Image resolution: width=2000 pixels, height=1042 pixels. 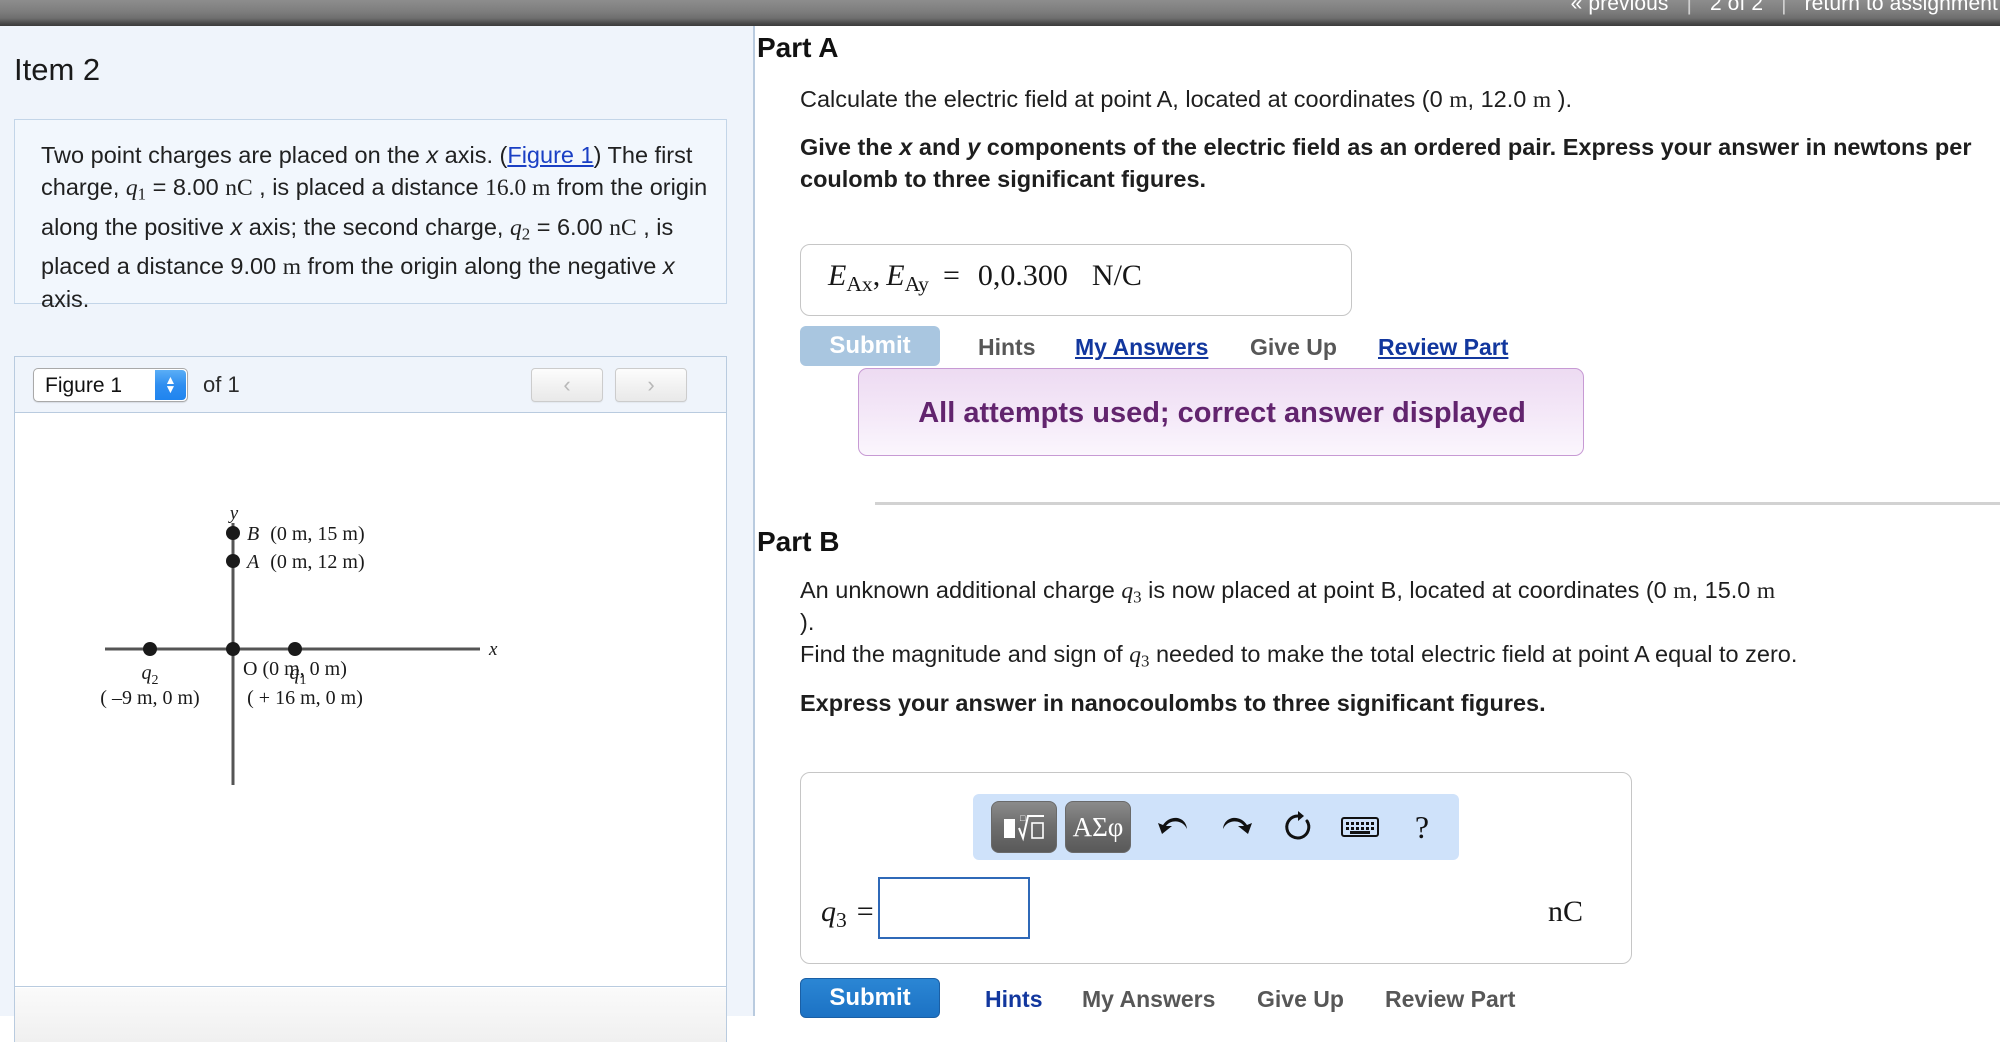 What do you see at coordinates (1443, 347) in the screenshot?
I see `part-a-review-part-link: Review Part` at bounding box center [1443, 347].